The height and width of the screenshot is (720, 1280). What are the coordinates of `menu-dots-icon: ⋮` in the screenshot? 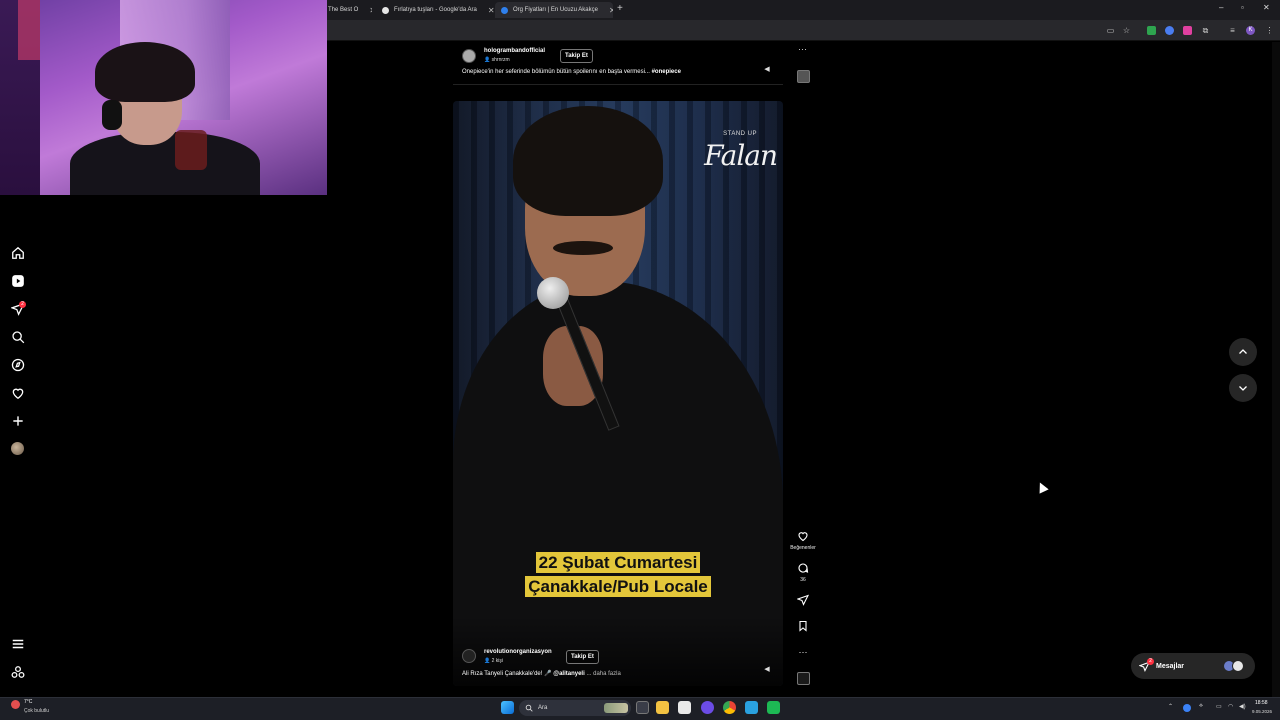 It's located at (1269, 30).